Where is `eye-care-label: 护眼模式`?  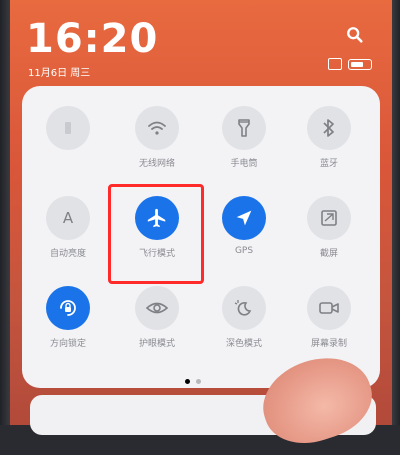
eye-care-label: 护眼模式 is located at coordinates (156, 344).